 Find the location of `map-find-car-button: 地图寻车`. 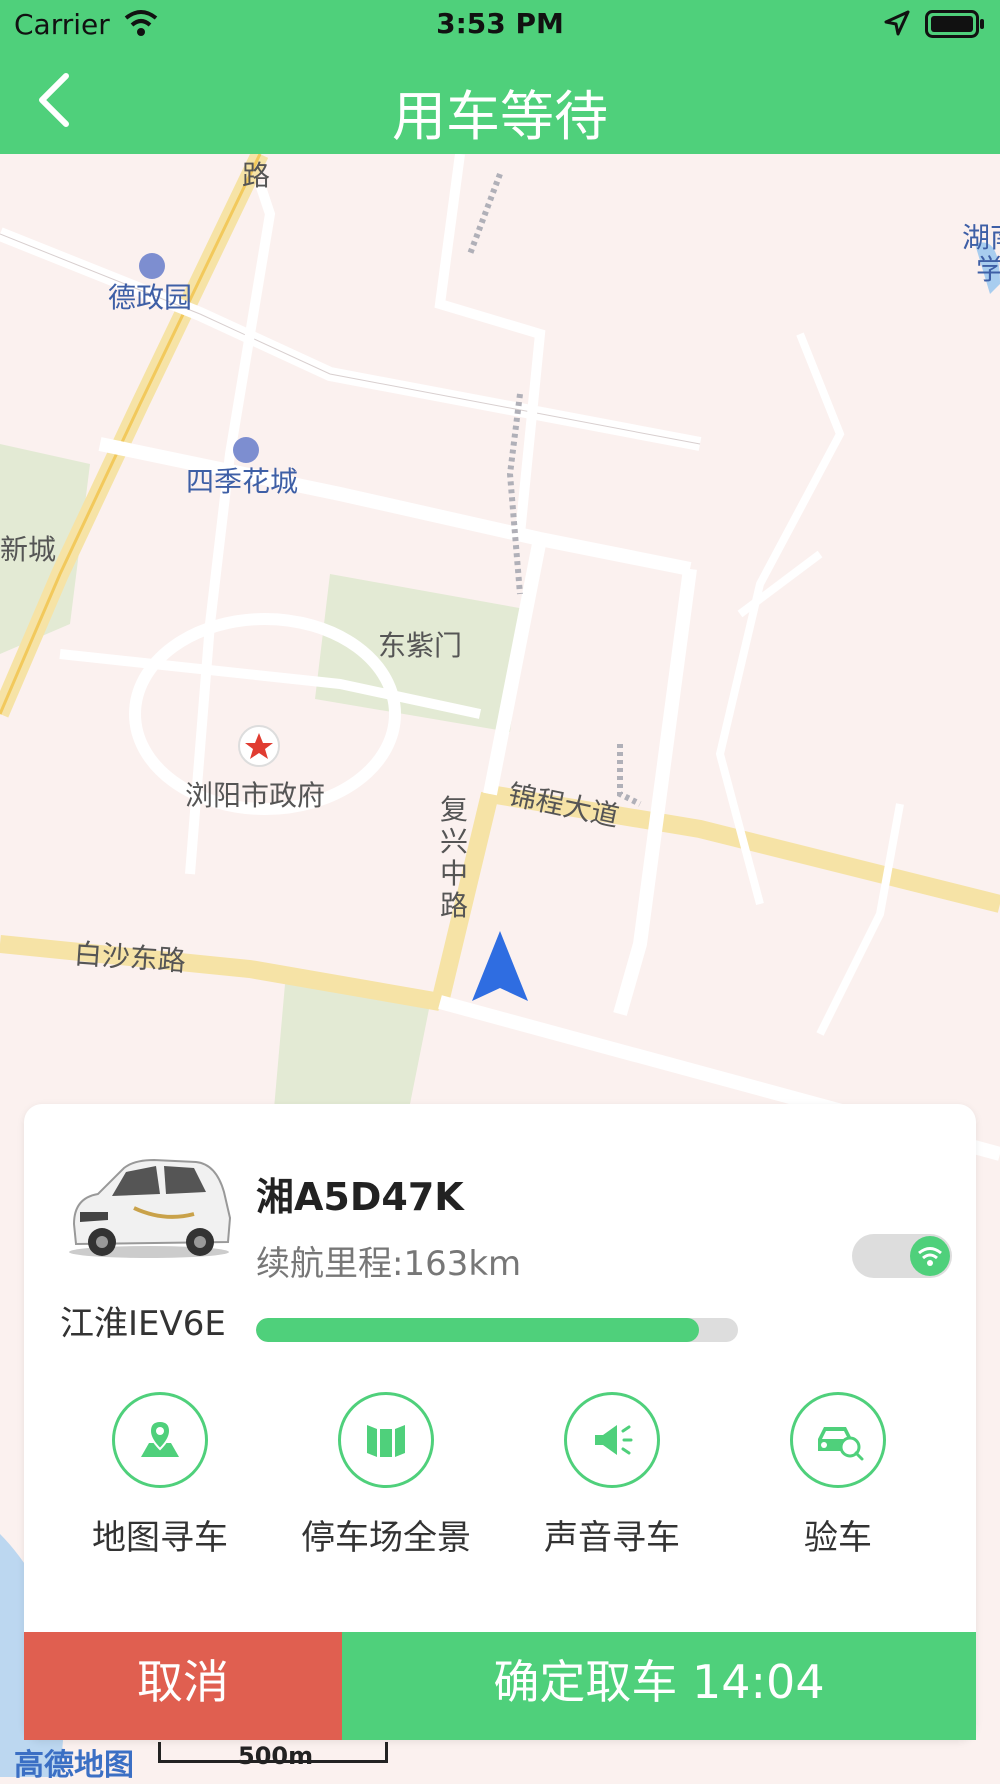

map-find-car-button: 地图寻车 is located at coordinates (160, 1475).